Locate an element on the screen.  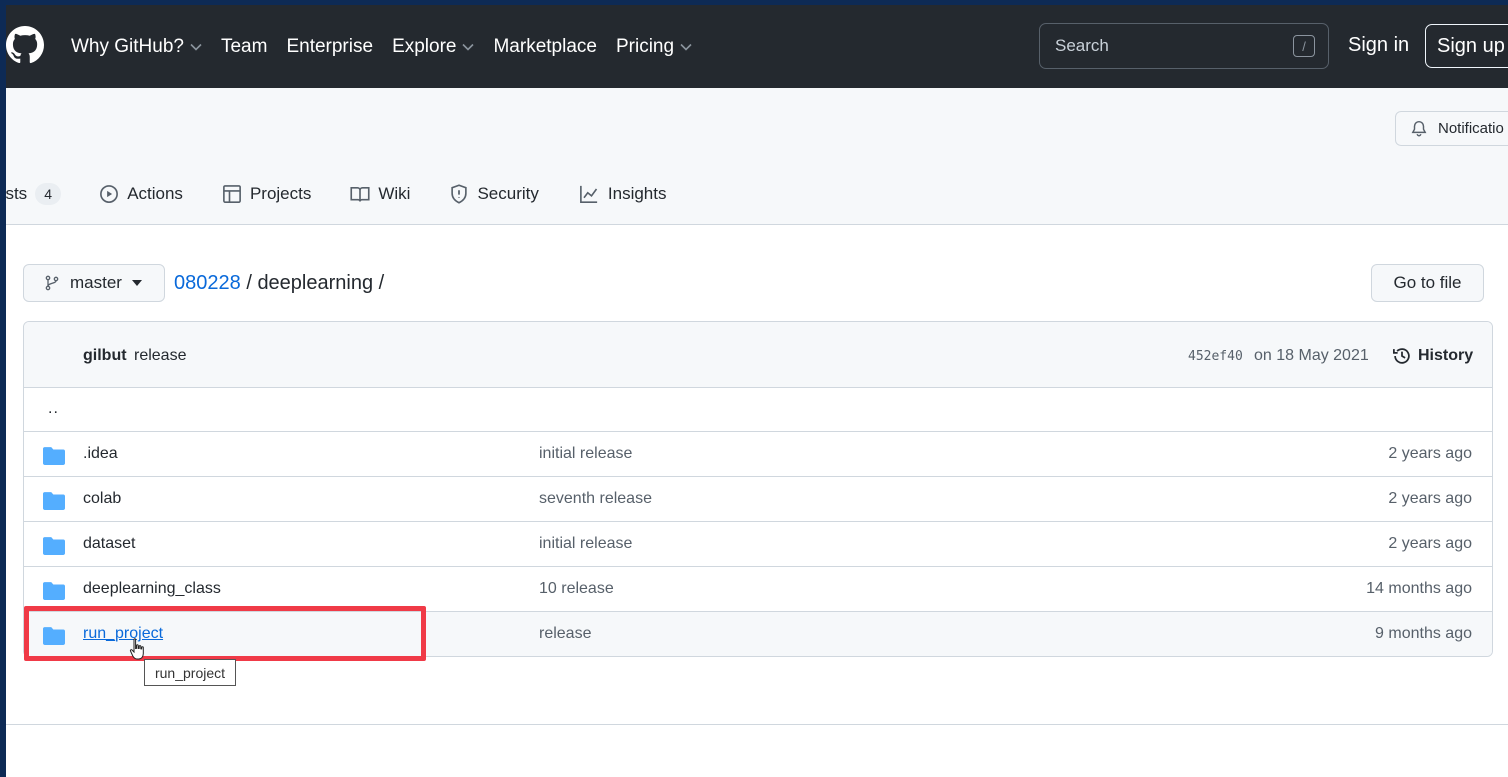
nav-marketplace: Marketplace is located at coordinates (545, 47).